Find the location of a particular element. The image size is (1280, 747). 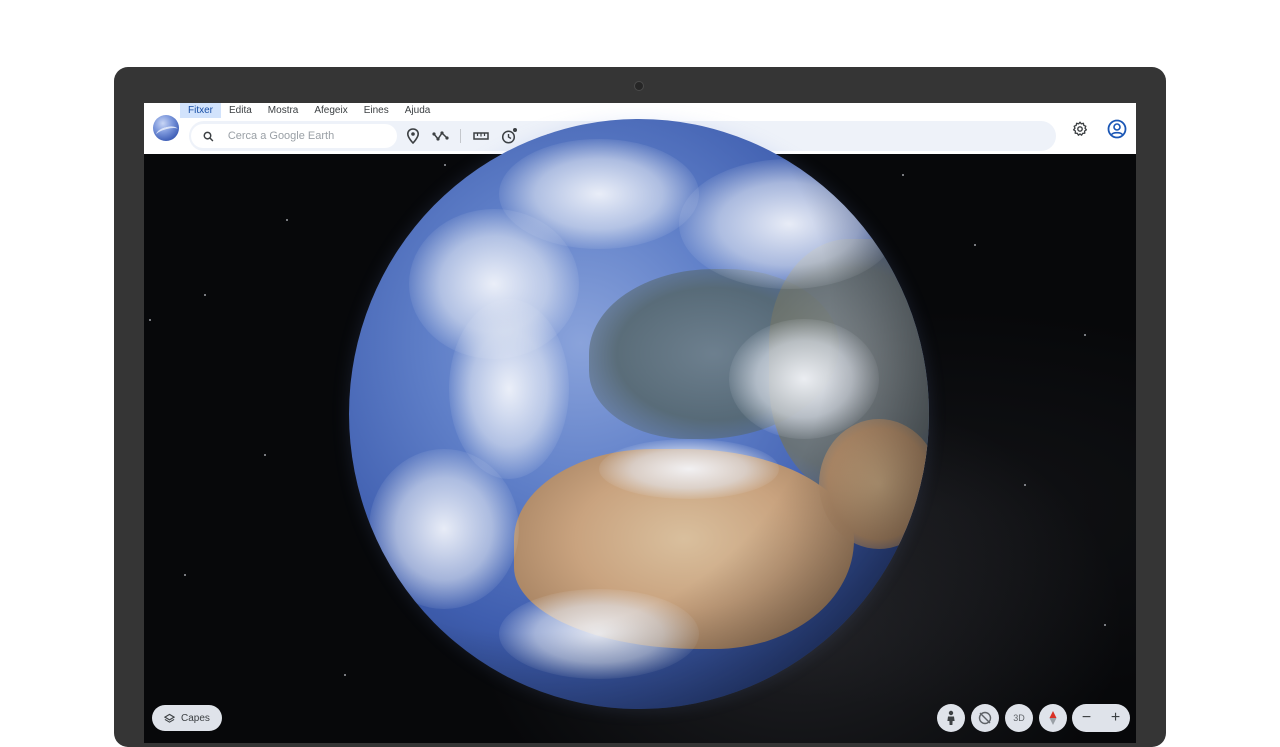

layers-icon is located at coordinates (169, 718).